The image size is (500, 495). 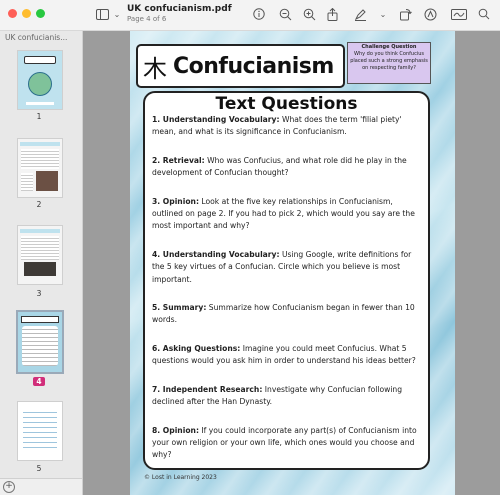 I want to click on question-lead: 2. Retrieval:, so click(x=178, y=160).